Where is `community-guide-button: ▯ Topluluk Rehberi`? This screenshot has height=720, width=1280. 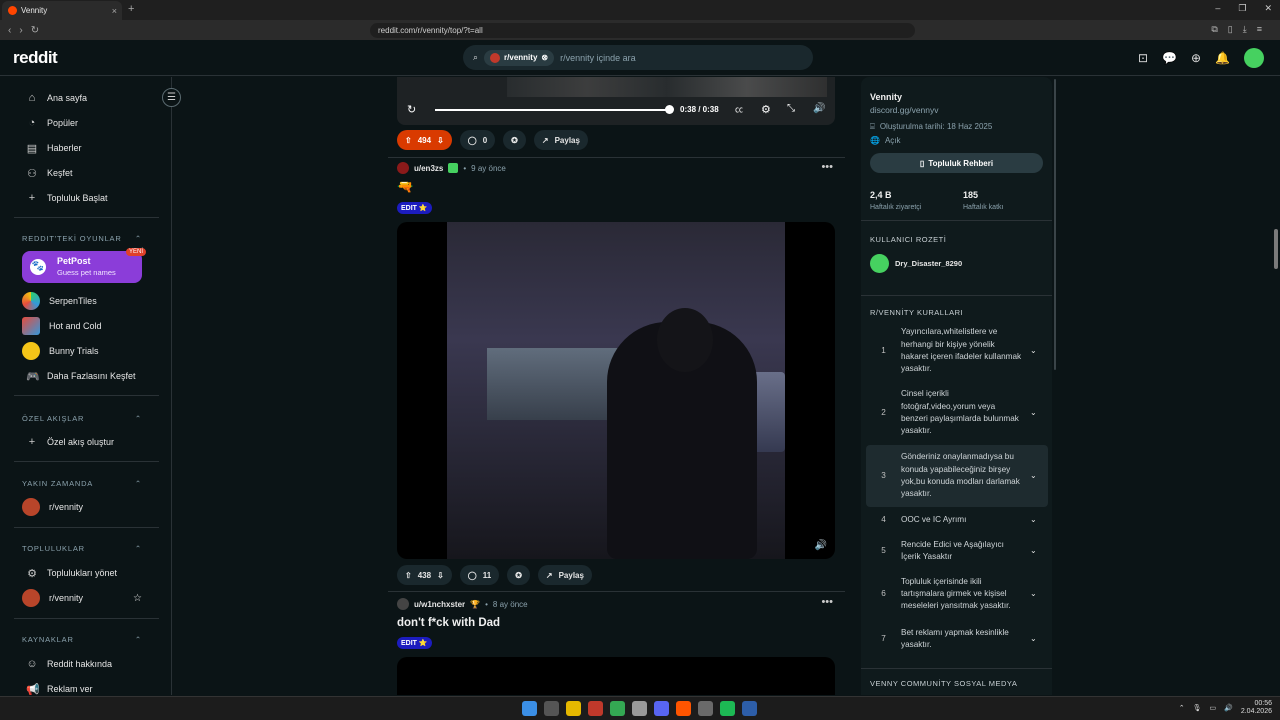 community-guide-button: ▯ Topluluk Rehberi is located at coordinates (956, 163).